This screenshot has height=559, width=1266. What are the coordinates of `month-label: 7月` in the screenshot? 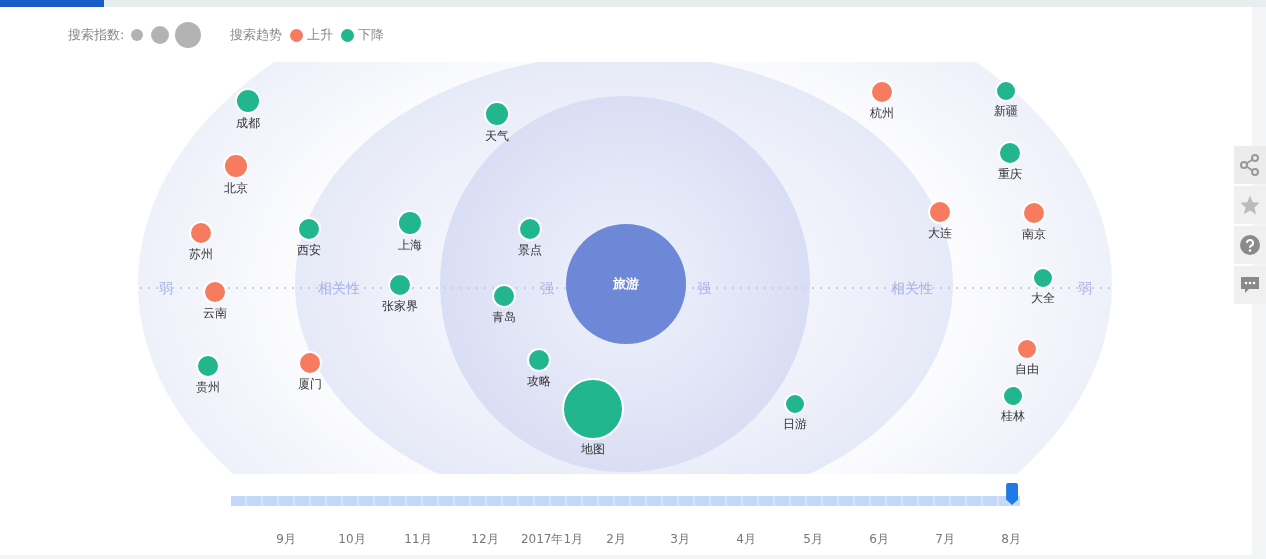 It's located at (945, 539).